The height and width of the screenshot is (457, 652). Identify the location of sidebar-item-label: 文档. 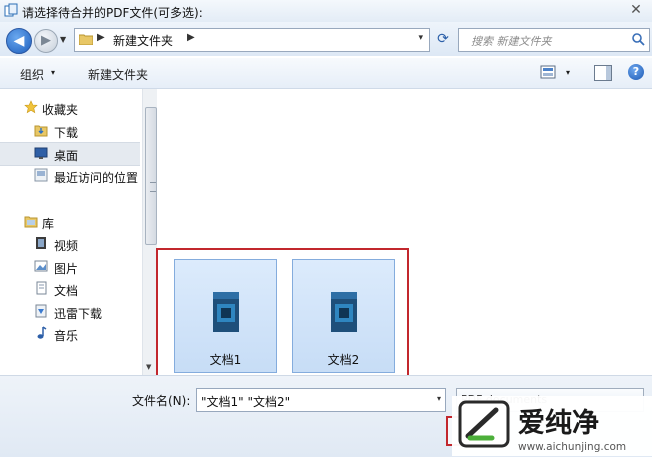
(66, 291).